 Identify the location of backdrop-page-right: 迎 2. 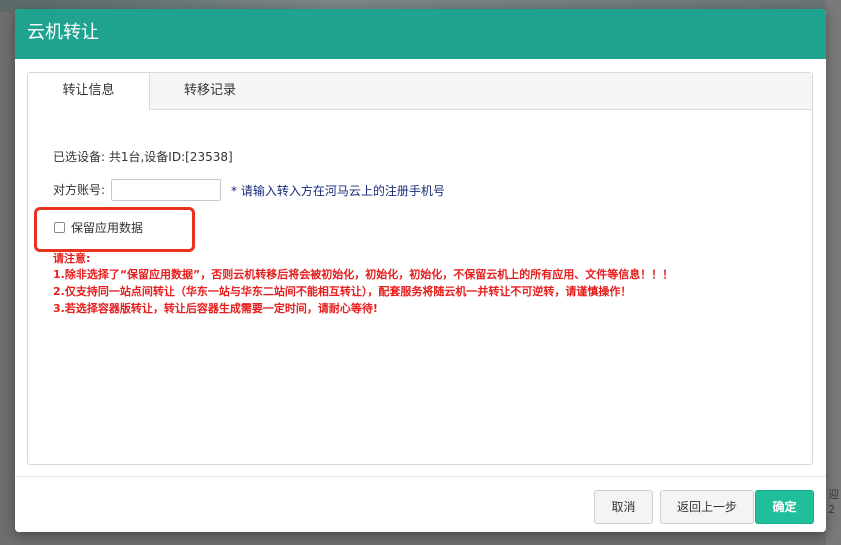
(833, 272).